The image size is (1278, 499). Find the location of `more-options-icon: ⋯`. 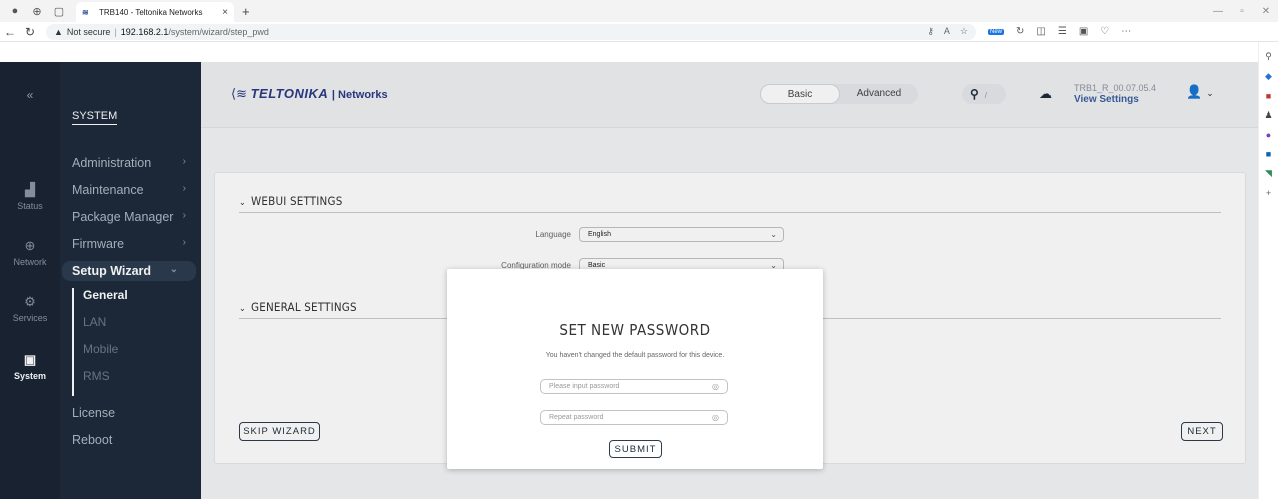

more-options-icon: ⋯ is located at coordinates (1126, 31).